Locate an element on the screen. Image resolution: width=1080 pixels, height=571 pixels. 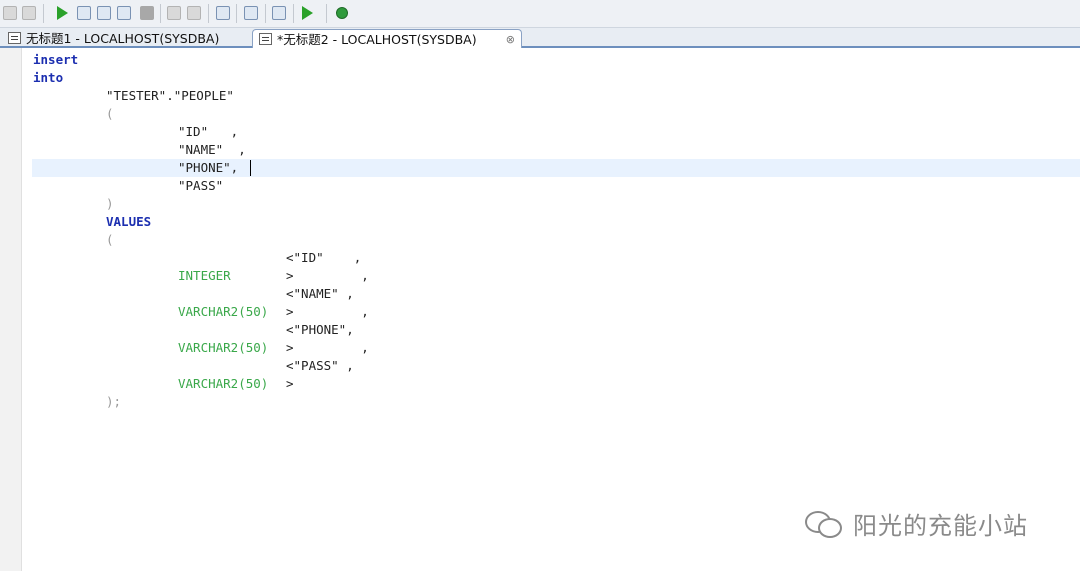
connection-status-icon is located at coordinates (342, 13).